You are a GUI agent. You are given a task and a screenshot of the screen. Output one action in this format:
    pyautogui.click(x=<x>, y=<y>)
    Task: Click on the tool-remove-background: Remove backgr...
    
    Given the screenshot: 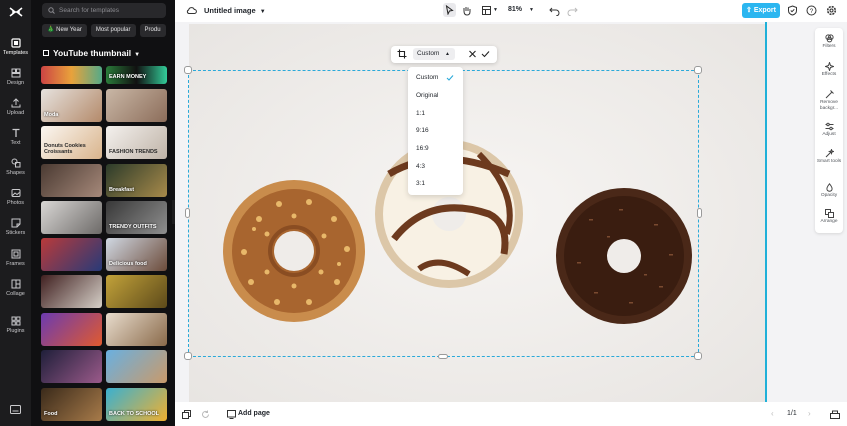 What is the action you would take?
    pyautogui.click(x=829, y=100)
    